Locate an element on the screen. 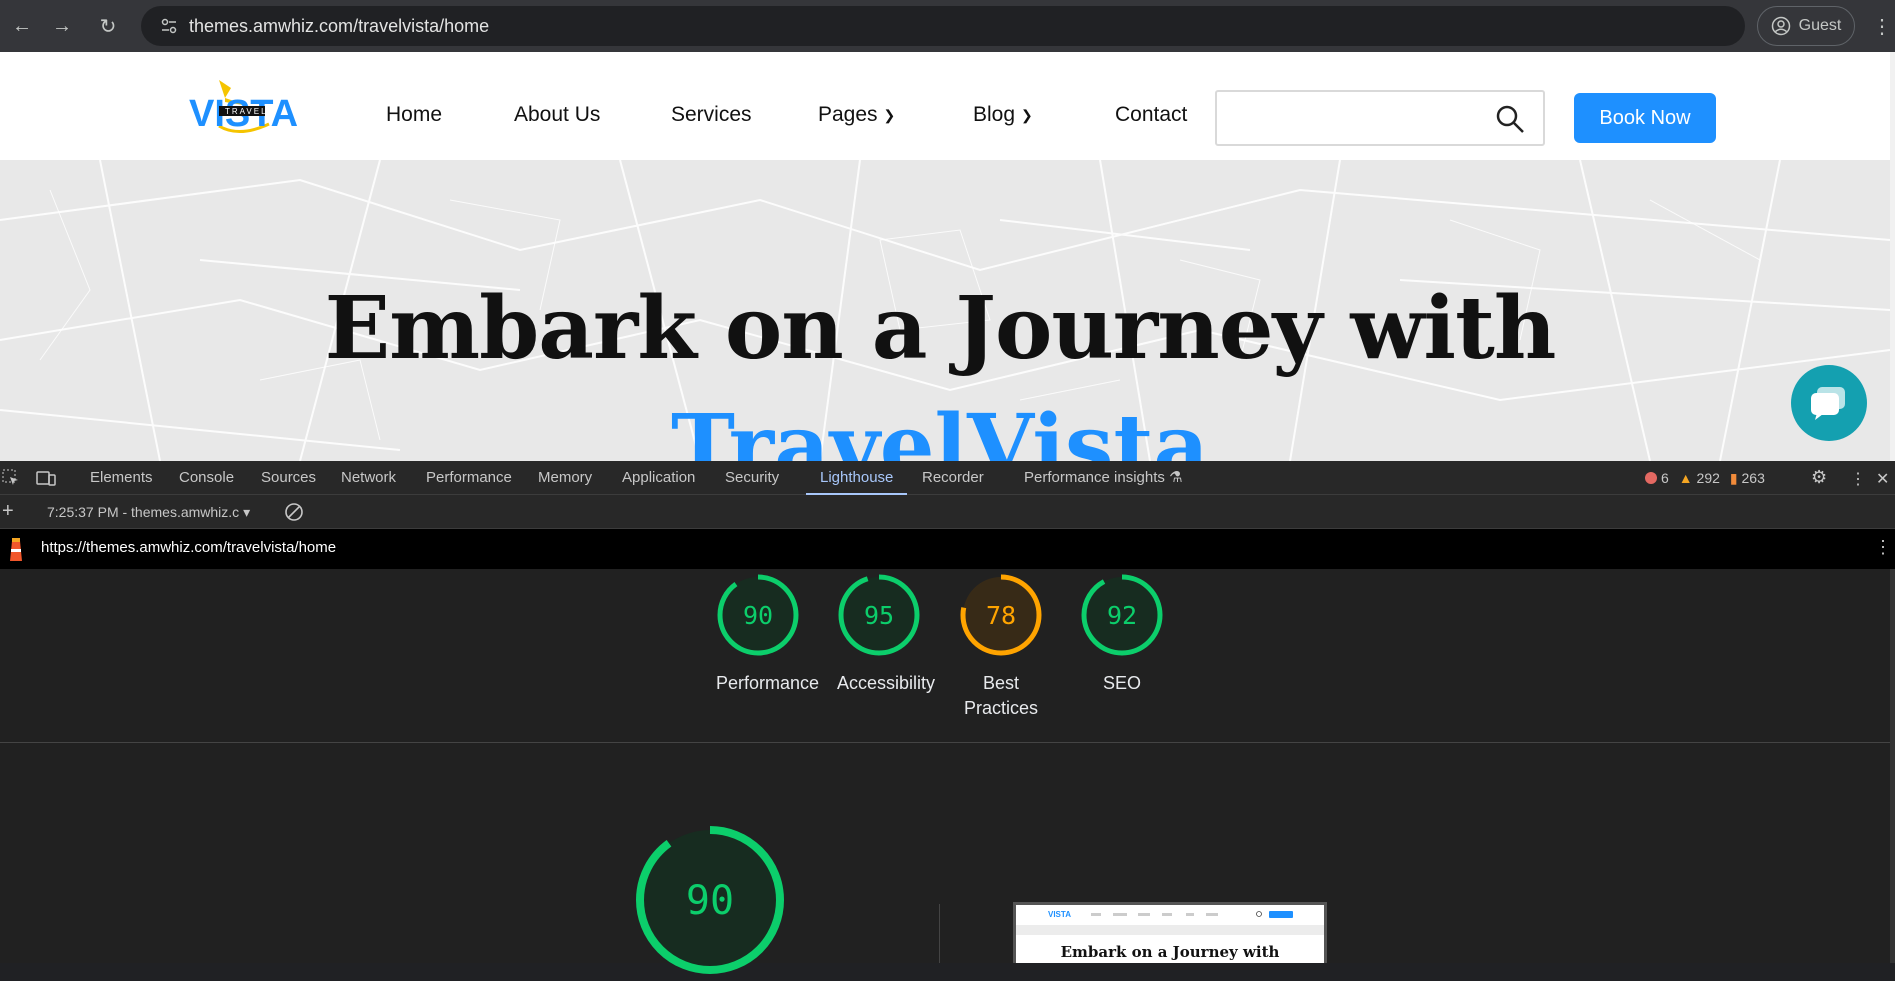  site-scrollbar is located at coordinates (1892, 256).